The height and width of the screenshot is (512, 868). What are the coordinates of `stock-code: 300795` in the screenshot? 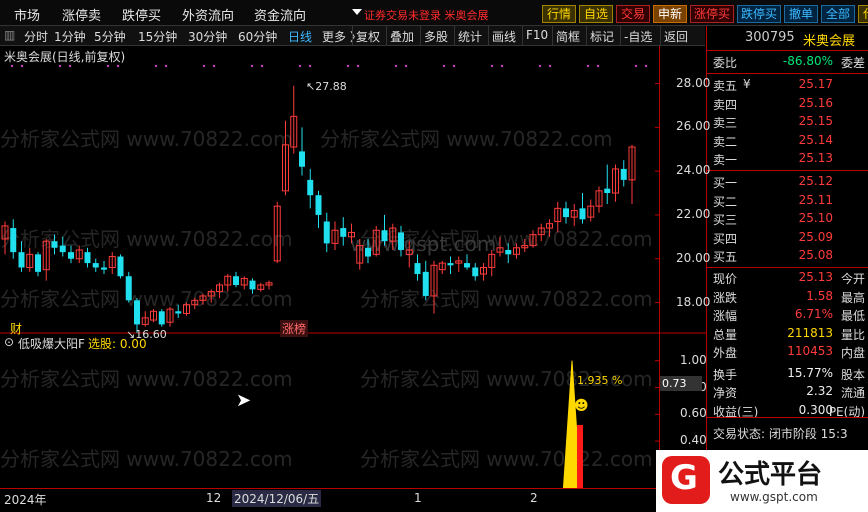 It's located at (770, 37).